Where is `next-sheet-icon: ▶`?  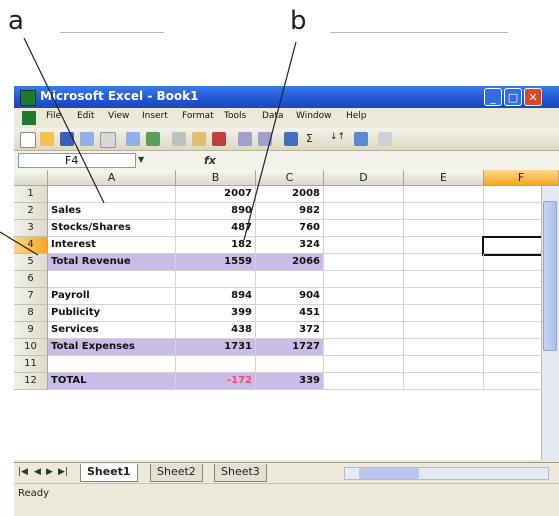 next-sheet-icon: ▶ is located at coordinates (49, 472).